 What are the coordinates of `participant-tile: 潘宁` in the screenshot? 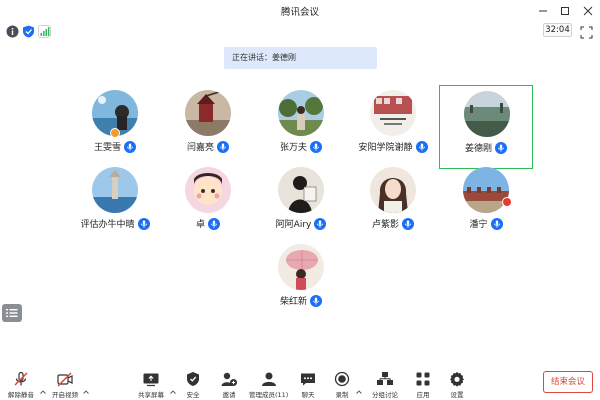 It's located at (486, 204).